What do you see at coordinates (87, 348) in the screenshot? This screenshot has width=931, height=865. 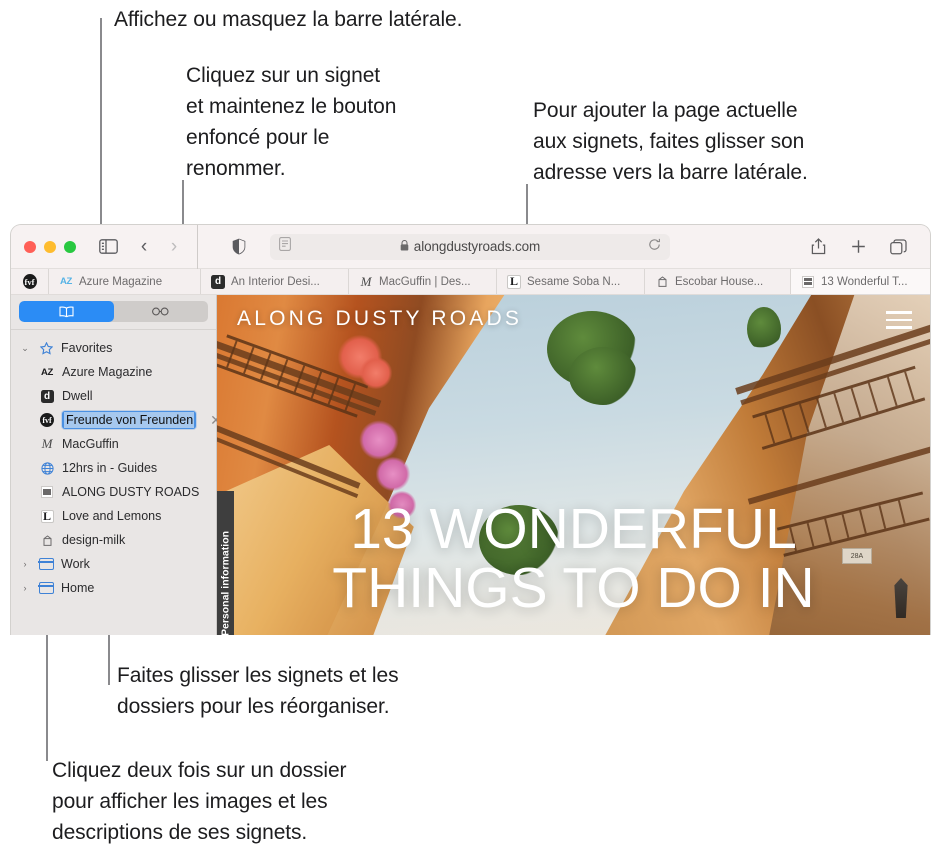 I see `bookmarks-group-label: Favorites` at bounding box center [87, 348].